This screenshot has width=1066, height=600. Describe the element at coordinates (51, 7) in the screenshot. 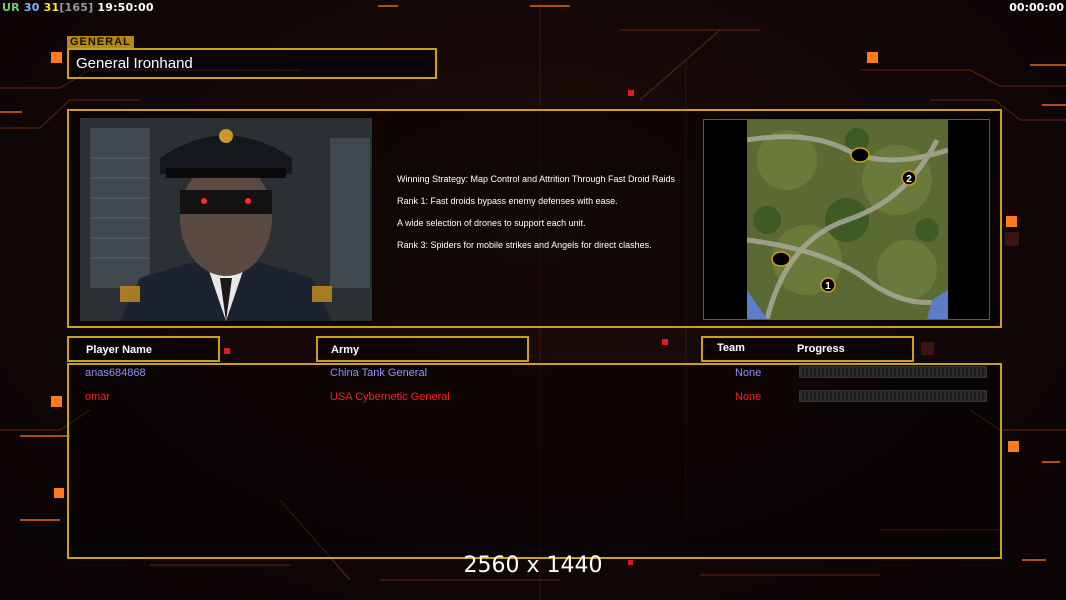

I see `status-value-2: 31` at that location.